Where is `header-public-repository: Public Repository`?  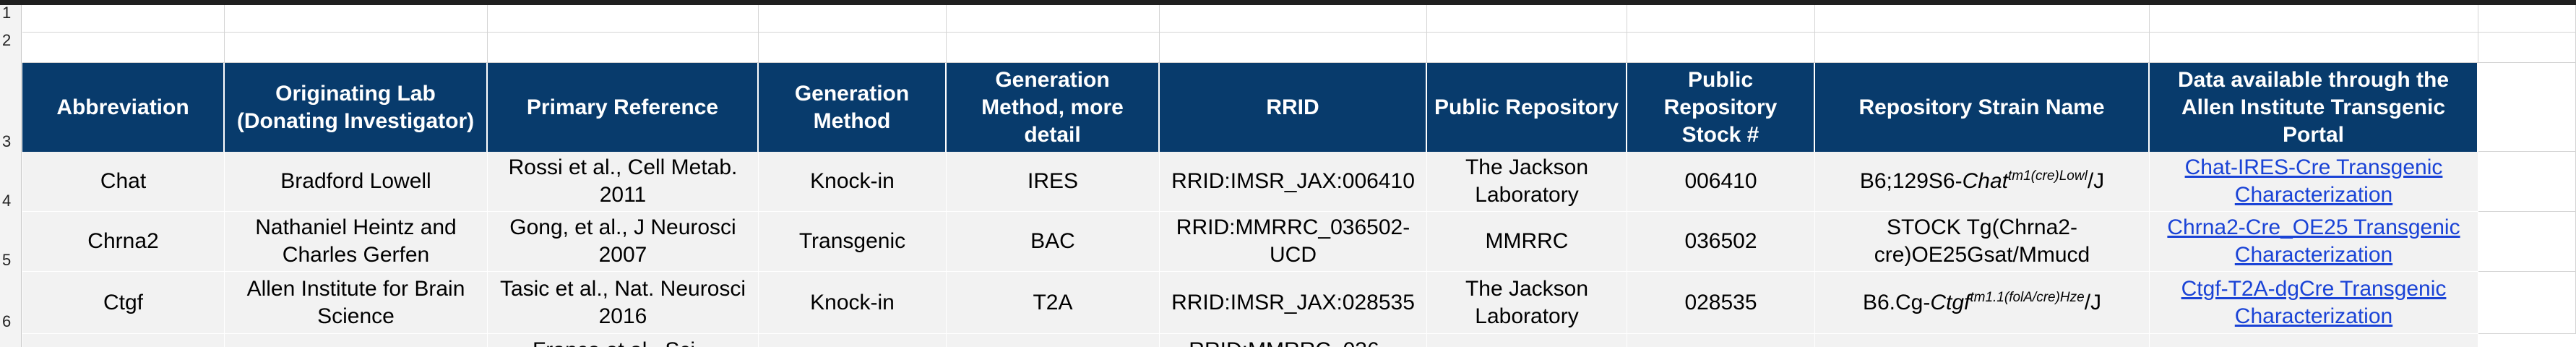 header-public-repository: Public Repository is located at coordinates (1527, 107).